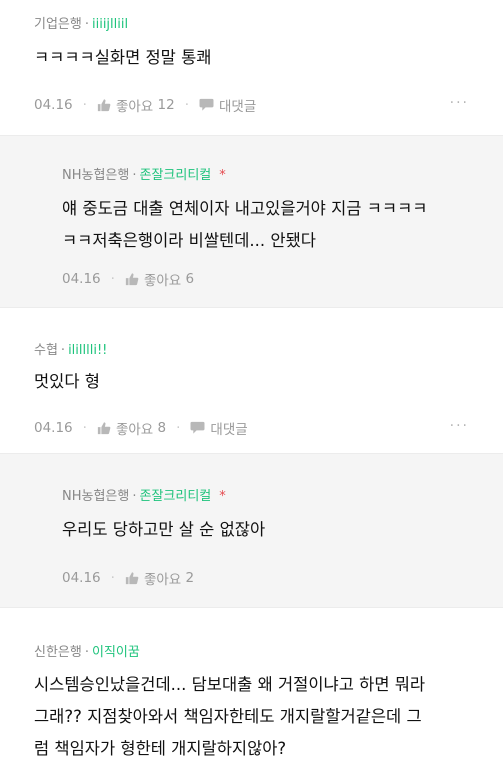 The height and width of the screenshot is (770, 503). What do you see at coordinates (162, 428) in the screenshot?
I see `like-count: 8` at bounding box center [162, 428].